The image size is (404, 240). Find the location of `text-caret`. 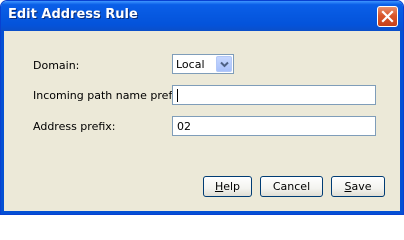

text-caret is located at coordinates (177, 95).